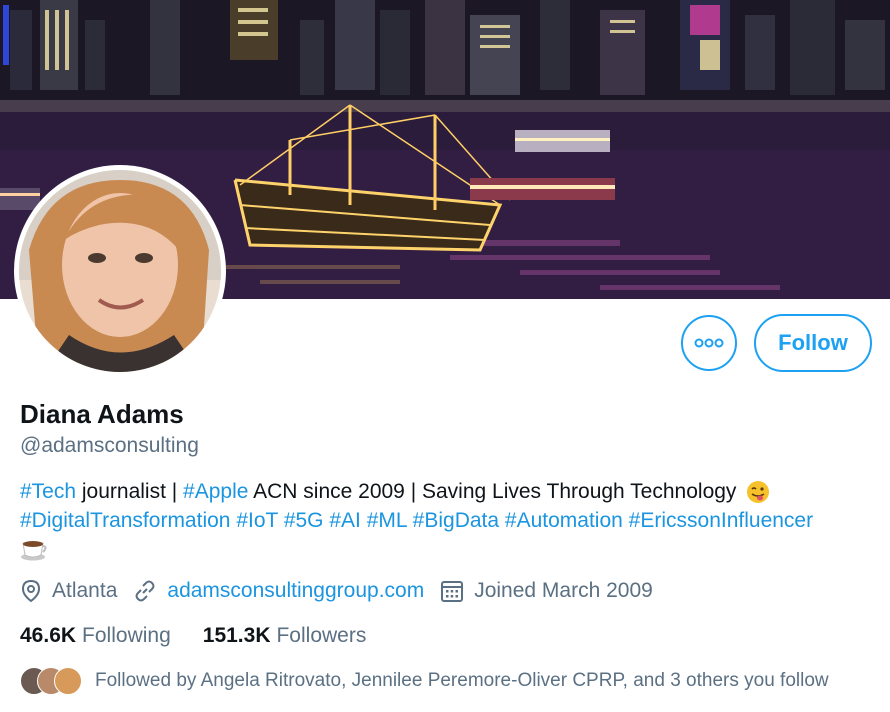 This screenshot has height=712, width=890. I want to click on profile-handle: @adamsconsulting, so click(109, 445).